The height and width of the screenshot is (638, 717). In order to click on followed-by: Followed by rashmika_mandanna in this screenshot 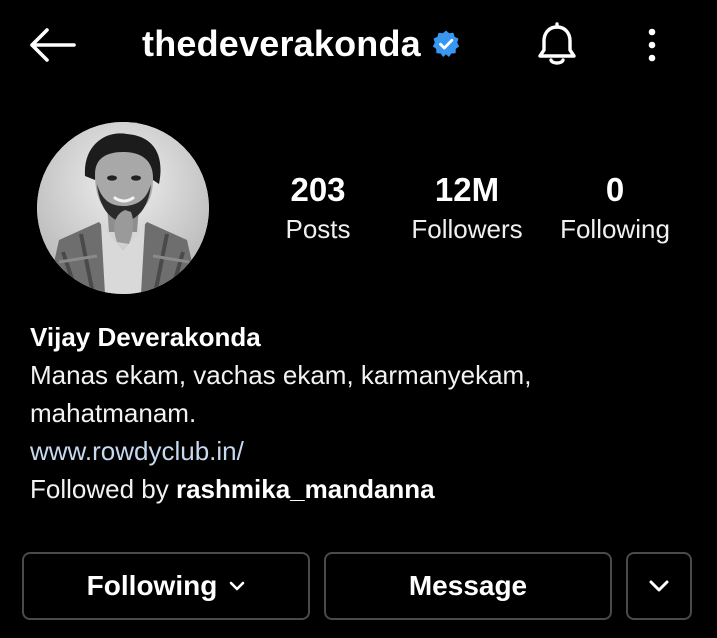, I will do `click(360, 489)`.